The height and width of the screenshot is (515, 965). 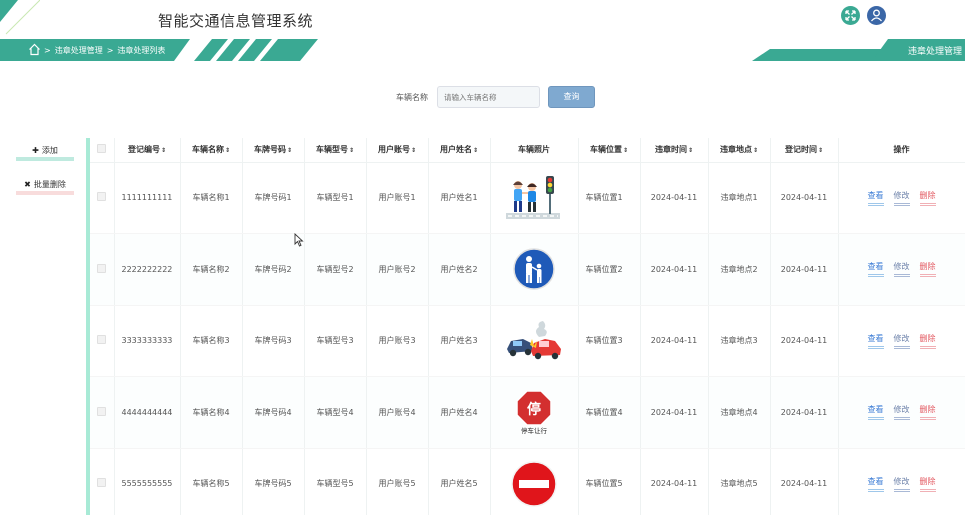 I want to click on cell-photo: 停 停车让行, so click(x=534, y=412).